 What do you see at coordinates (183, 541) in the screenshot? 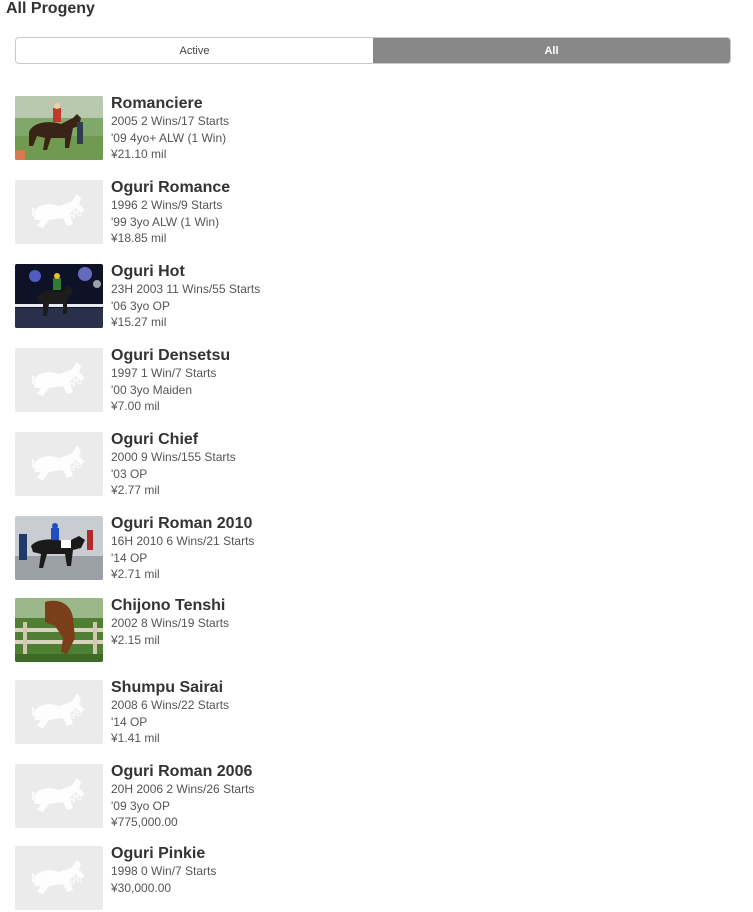
I see `progeny-detail-line: 16H 2010 6 Wins/21 Starts` at bounding box center [183, 541].